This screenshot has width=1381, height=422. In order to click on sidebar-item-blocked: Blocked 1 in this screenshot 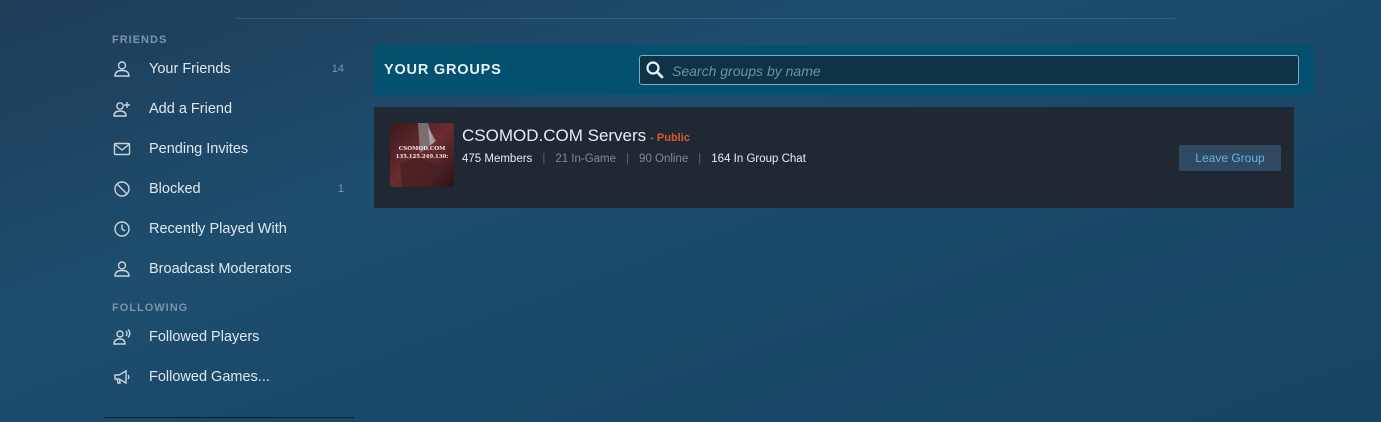, I will do `click(229, 189)`.